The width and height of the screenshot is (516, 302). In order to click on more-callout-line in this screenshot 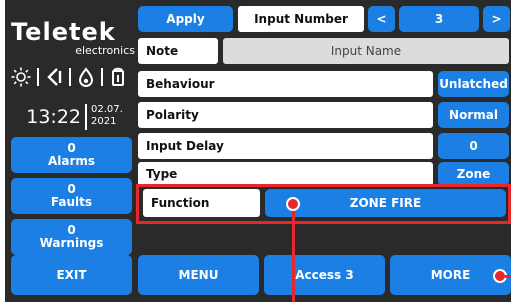, I will do `click(508, 276)`.